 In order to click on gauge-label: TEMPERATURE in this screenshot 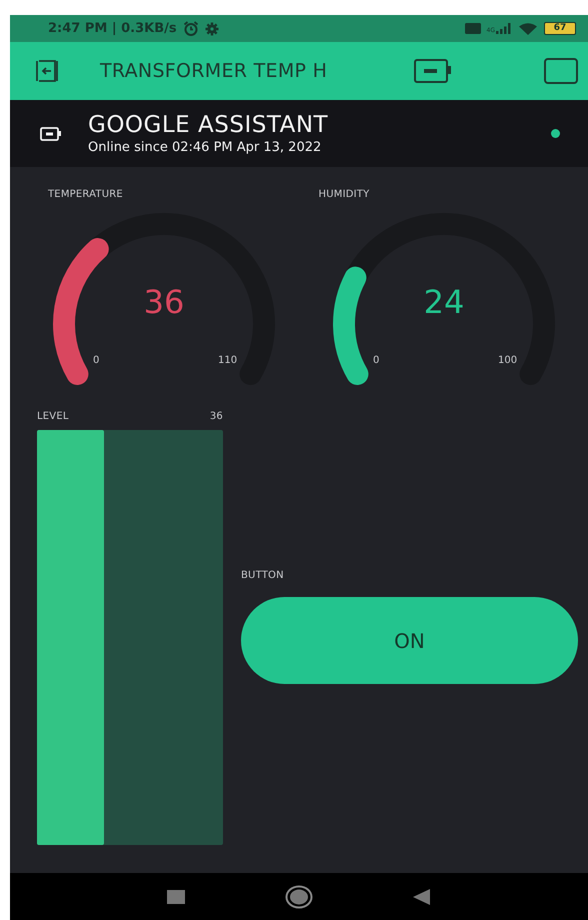, I will do `click(85, 195)`.